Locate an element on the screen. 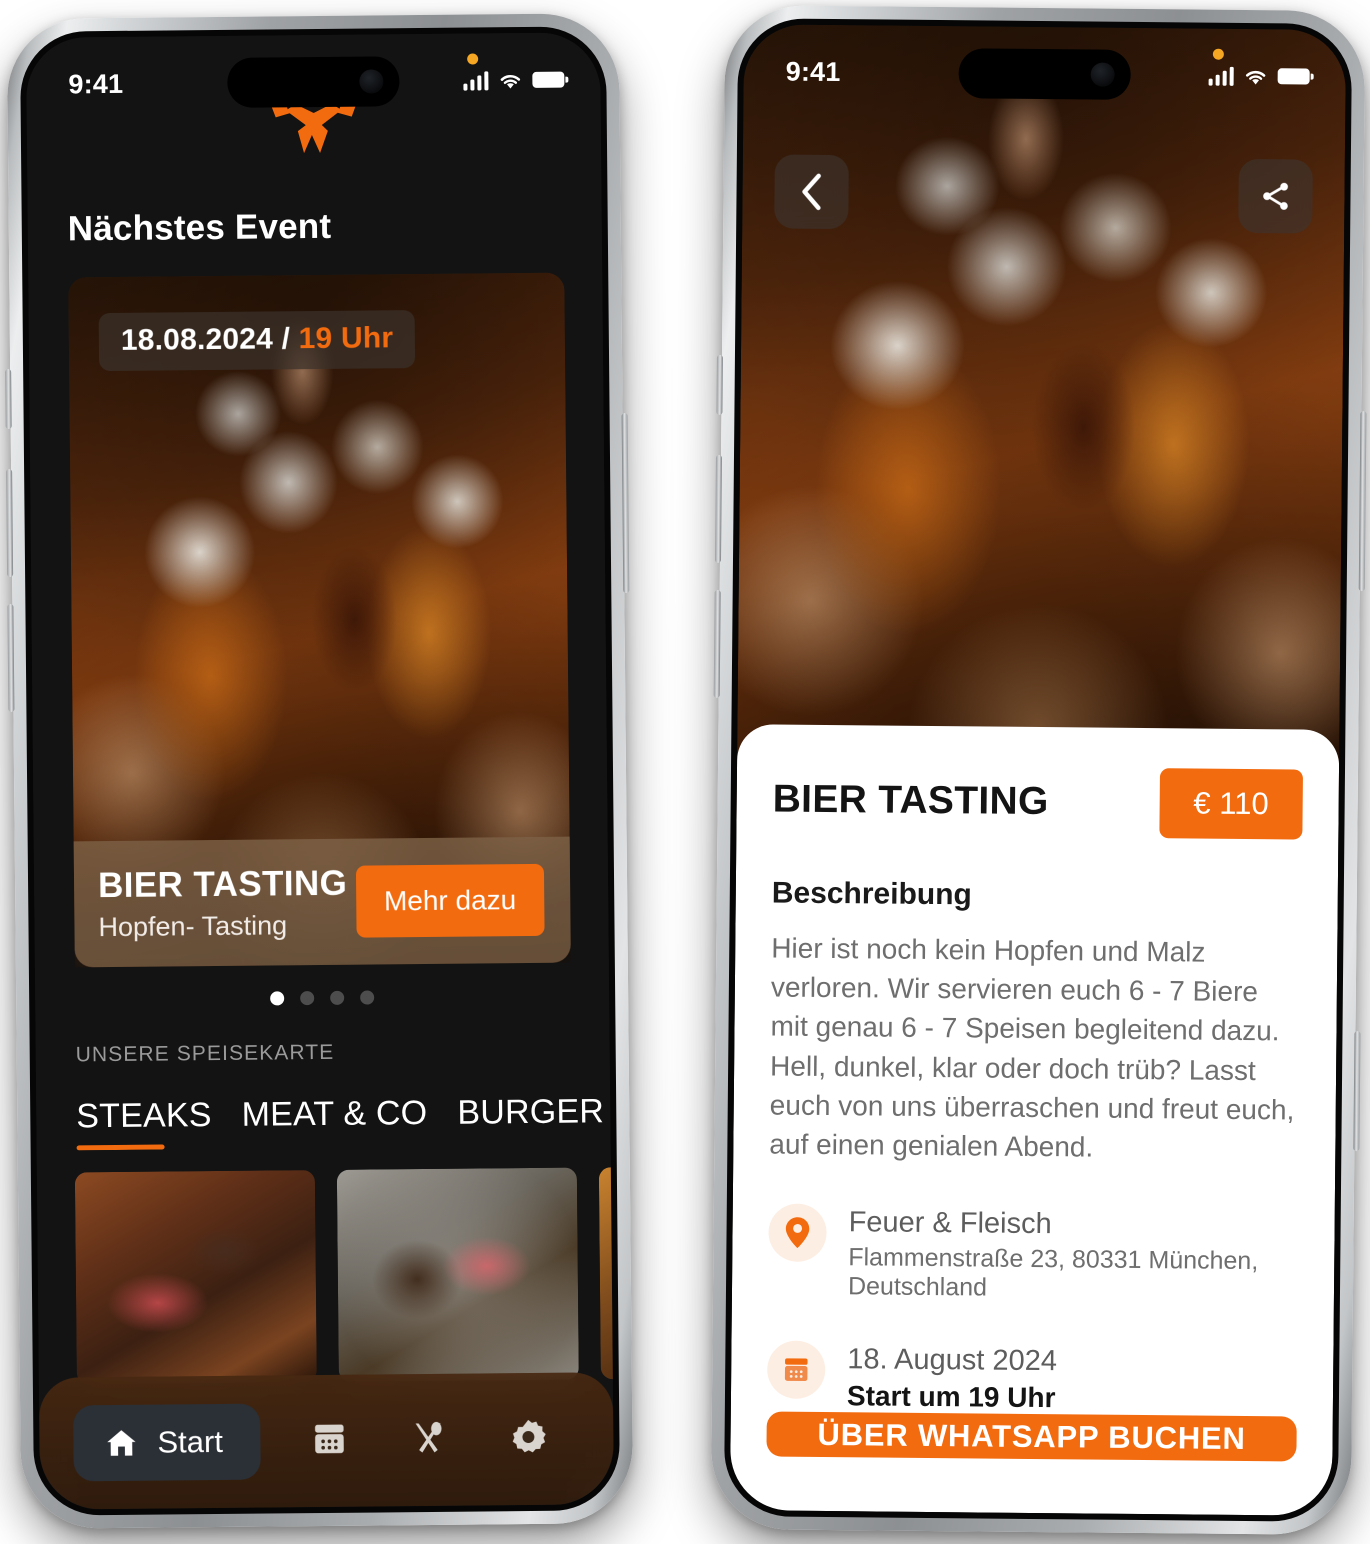  tab-meat-and-co: MEAT & CO is located at coordinates (334, 1121).